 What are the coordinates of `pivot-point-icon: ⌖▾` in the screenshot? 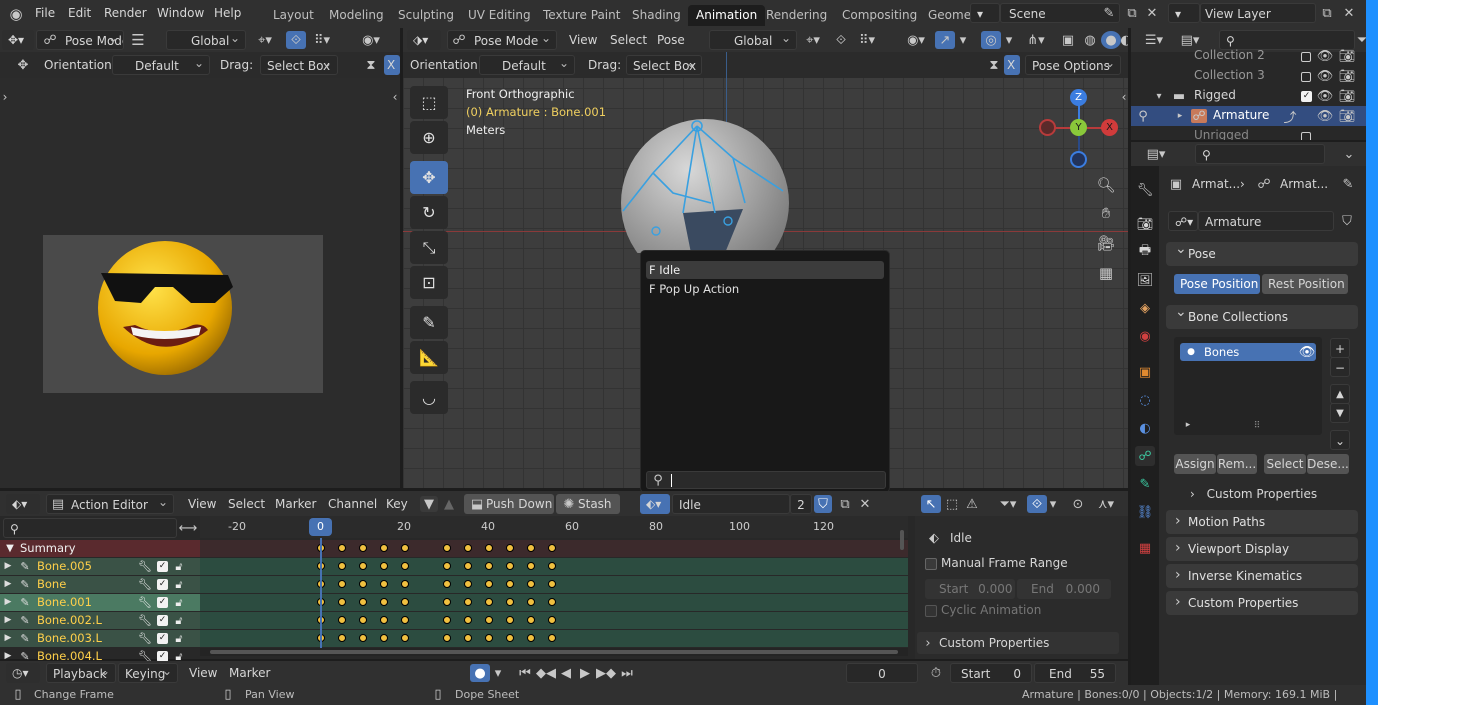 It's located at (265, 40).